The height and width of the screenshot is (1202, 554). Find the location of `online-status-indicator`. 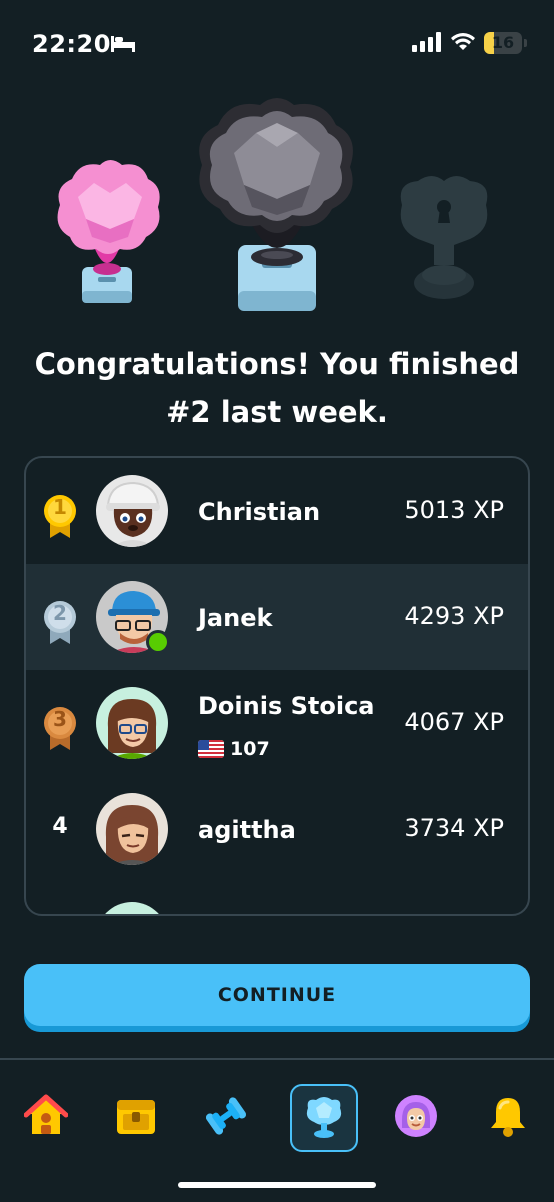

online-status-indicator is located at coordinates (158, 642).